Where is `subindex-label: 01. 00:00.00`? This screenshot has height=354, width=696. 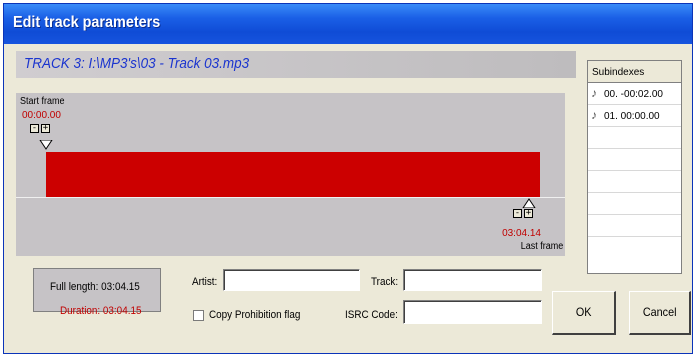 subindex-label: 01. 00:00.00 is located at coordinates (632, 116).